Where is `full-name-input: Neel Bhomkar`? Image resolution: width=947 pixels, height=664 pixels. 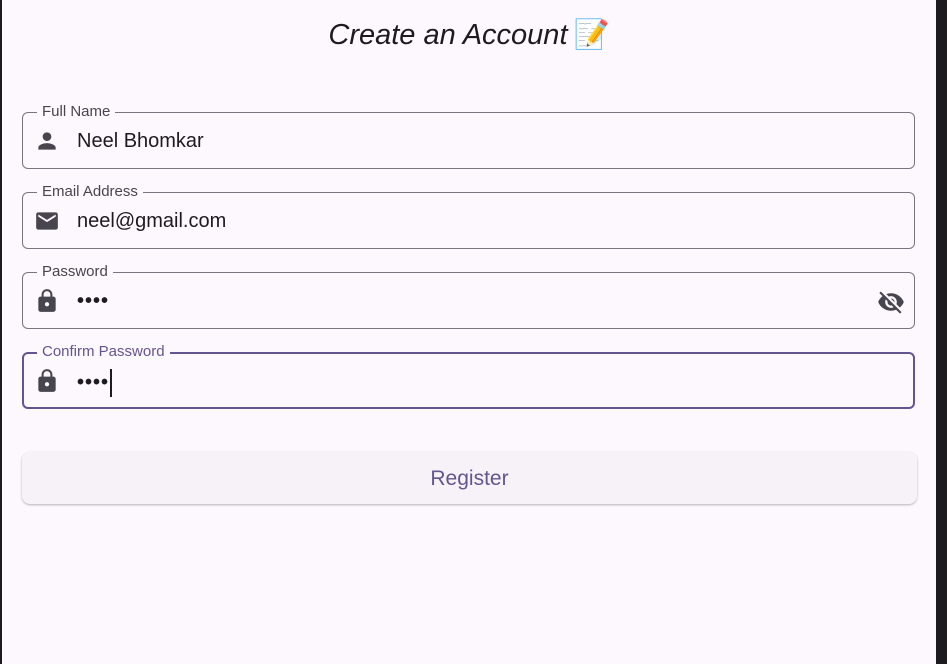
full-name-input: Neel Bhomkar is located at coordinates (140, 141).